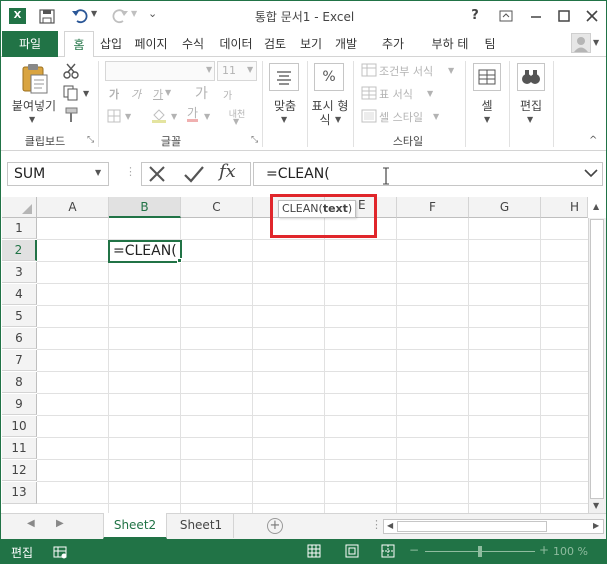  What do you see at coordinates (71, 71) in the screenshot?
I see `cut-icon` at bounding box center [71, 71].